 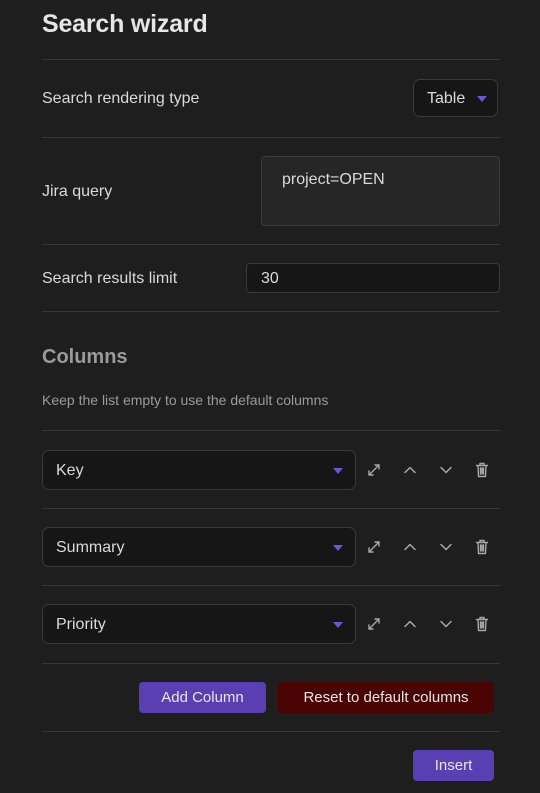 I want to click on jira-query-value: project=OPEN, so click(x=333, y=179).